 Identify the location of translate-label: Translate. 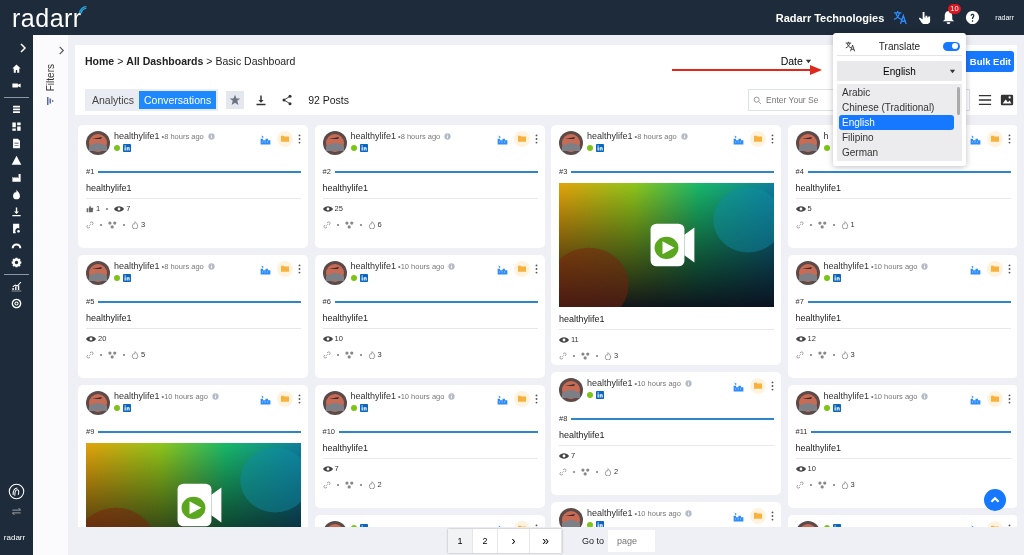
(899, 46).